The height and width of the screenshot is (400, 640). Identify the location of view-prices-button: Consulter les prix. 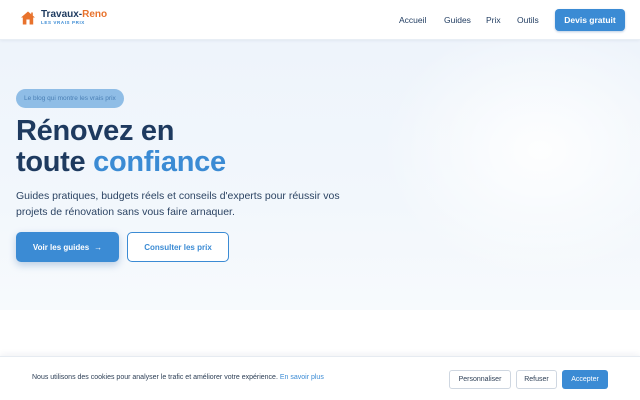
(178, 247).